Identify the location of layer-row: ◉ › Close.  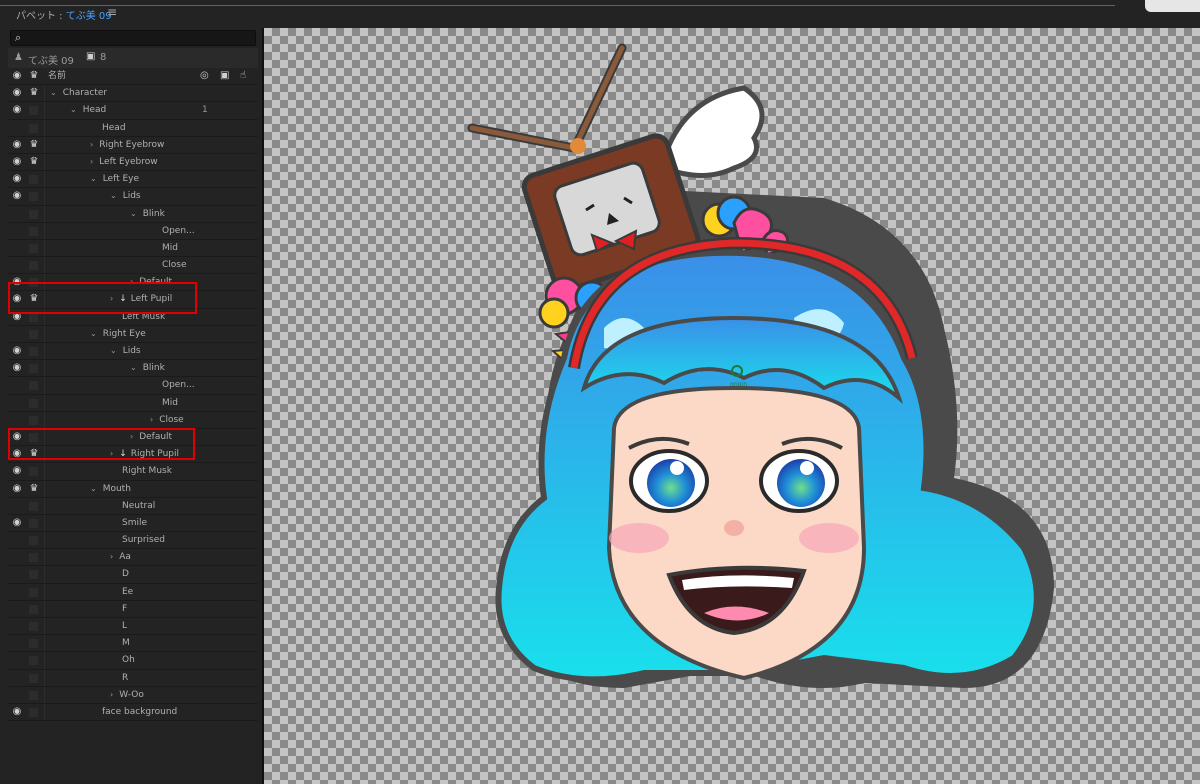
(133, 420).